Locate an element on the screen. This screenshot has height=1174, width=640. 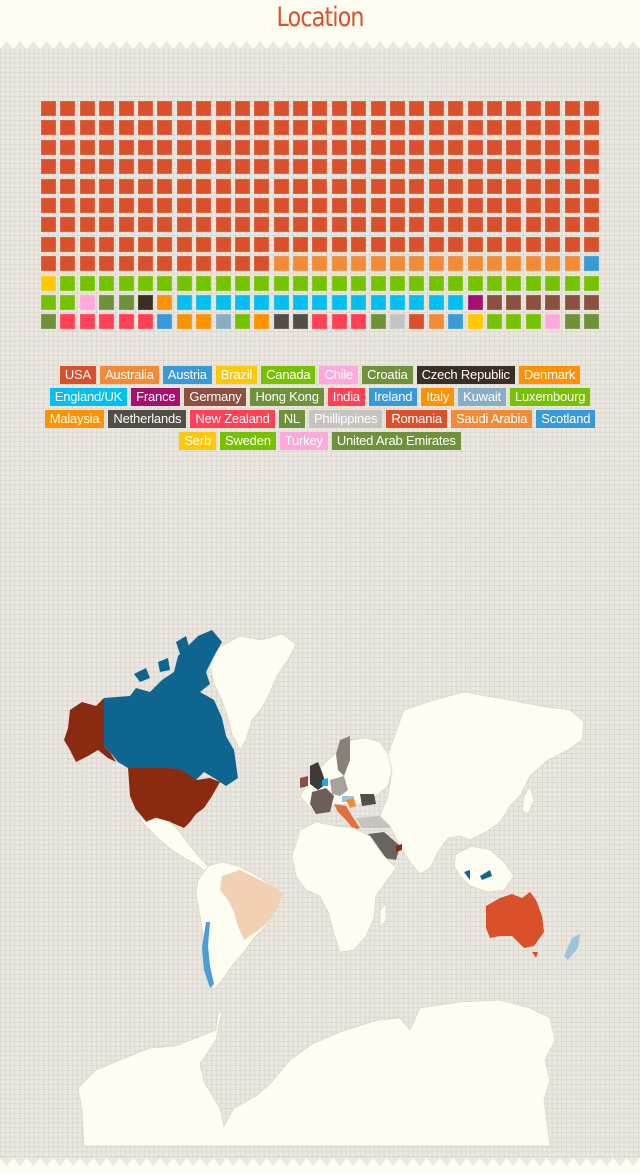
waffle-cell-italy is located at coordinates (184, 322).